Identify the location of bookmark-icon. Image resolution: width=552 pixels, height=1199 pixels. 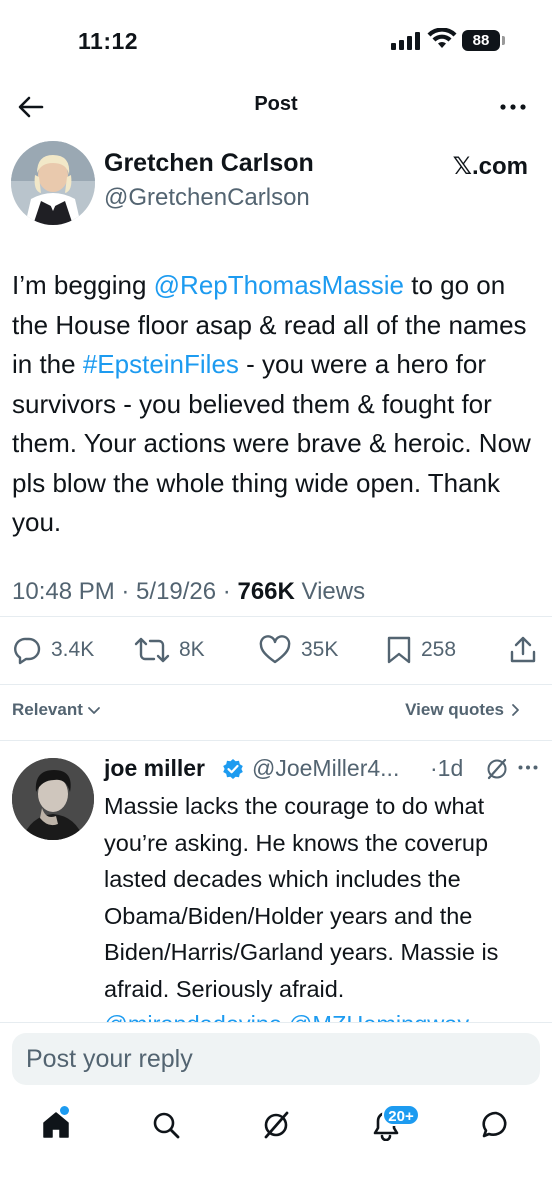
(399, 650).